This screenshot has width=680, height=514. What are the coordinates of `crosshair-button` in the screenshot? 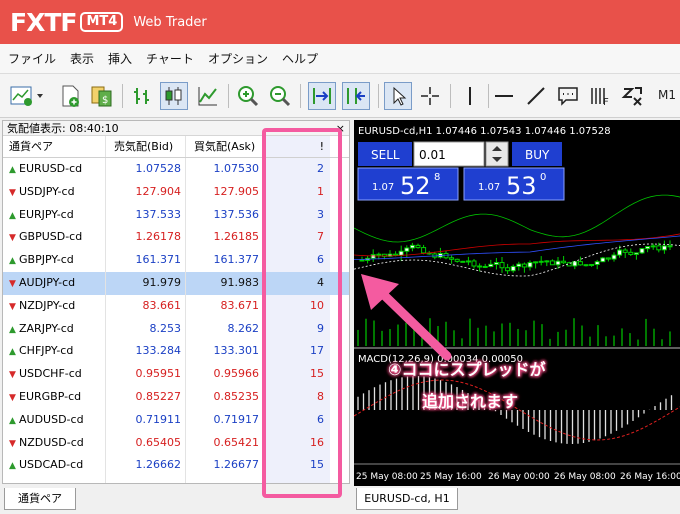 It's located at (430, 96).